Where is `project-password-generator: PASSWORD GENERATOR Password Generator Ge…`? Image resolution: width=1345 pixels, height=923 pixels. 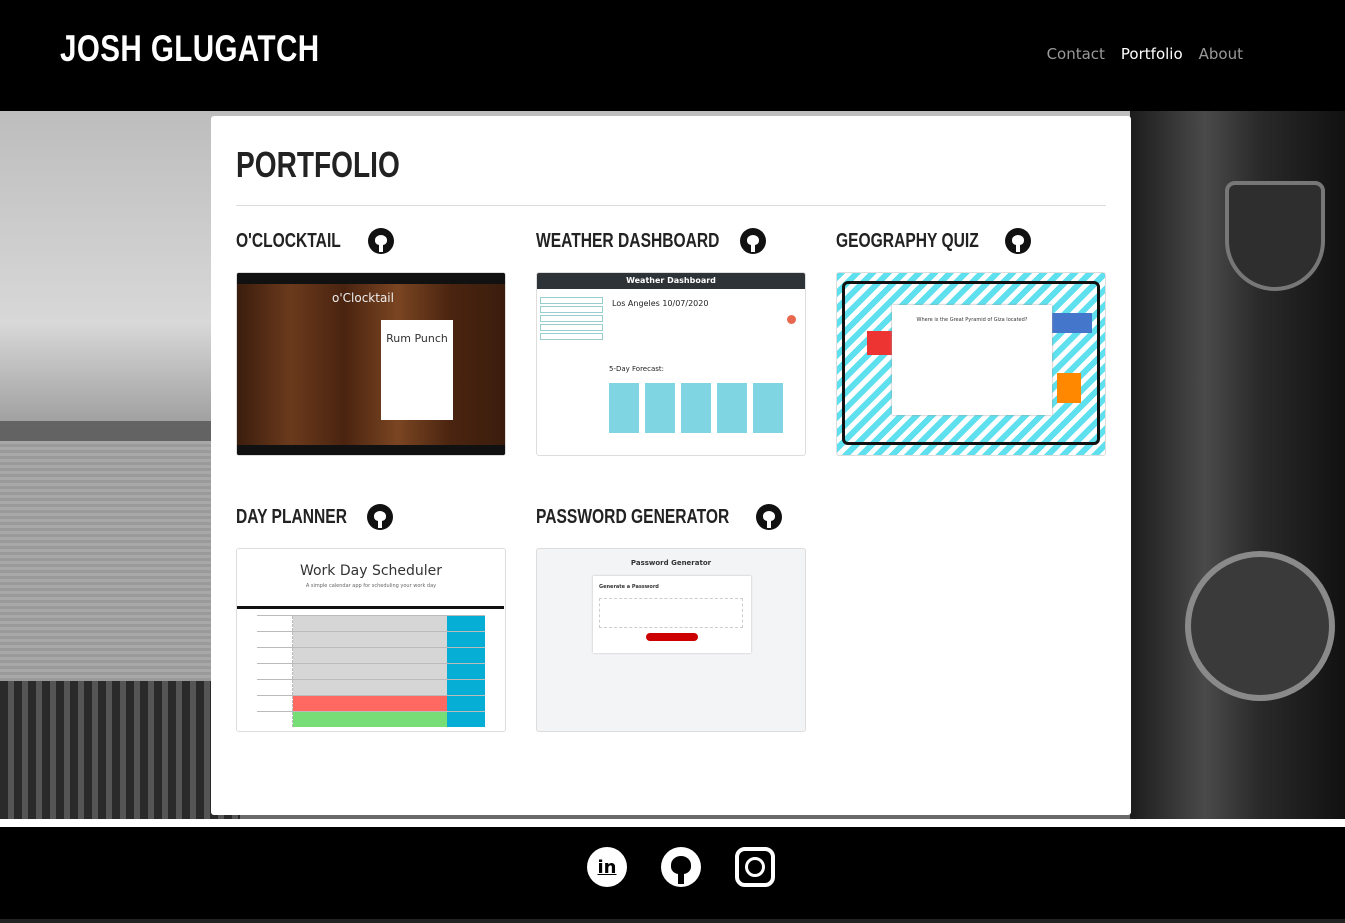 project-password-generator: PASSWORD GENERATOR Password Generator Ge… is located at coordinates (671, 617).